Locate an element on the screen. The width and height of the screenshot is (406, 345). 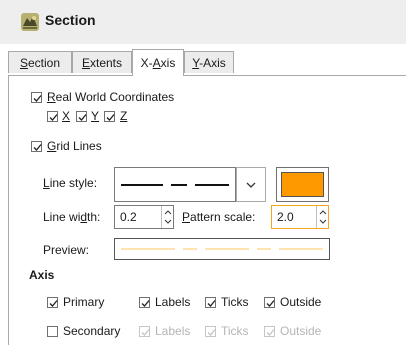
tab-x-axis: X-Axis is located at coordinates (158, 62).